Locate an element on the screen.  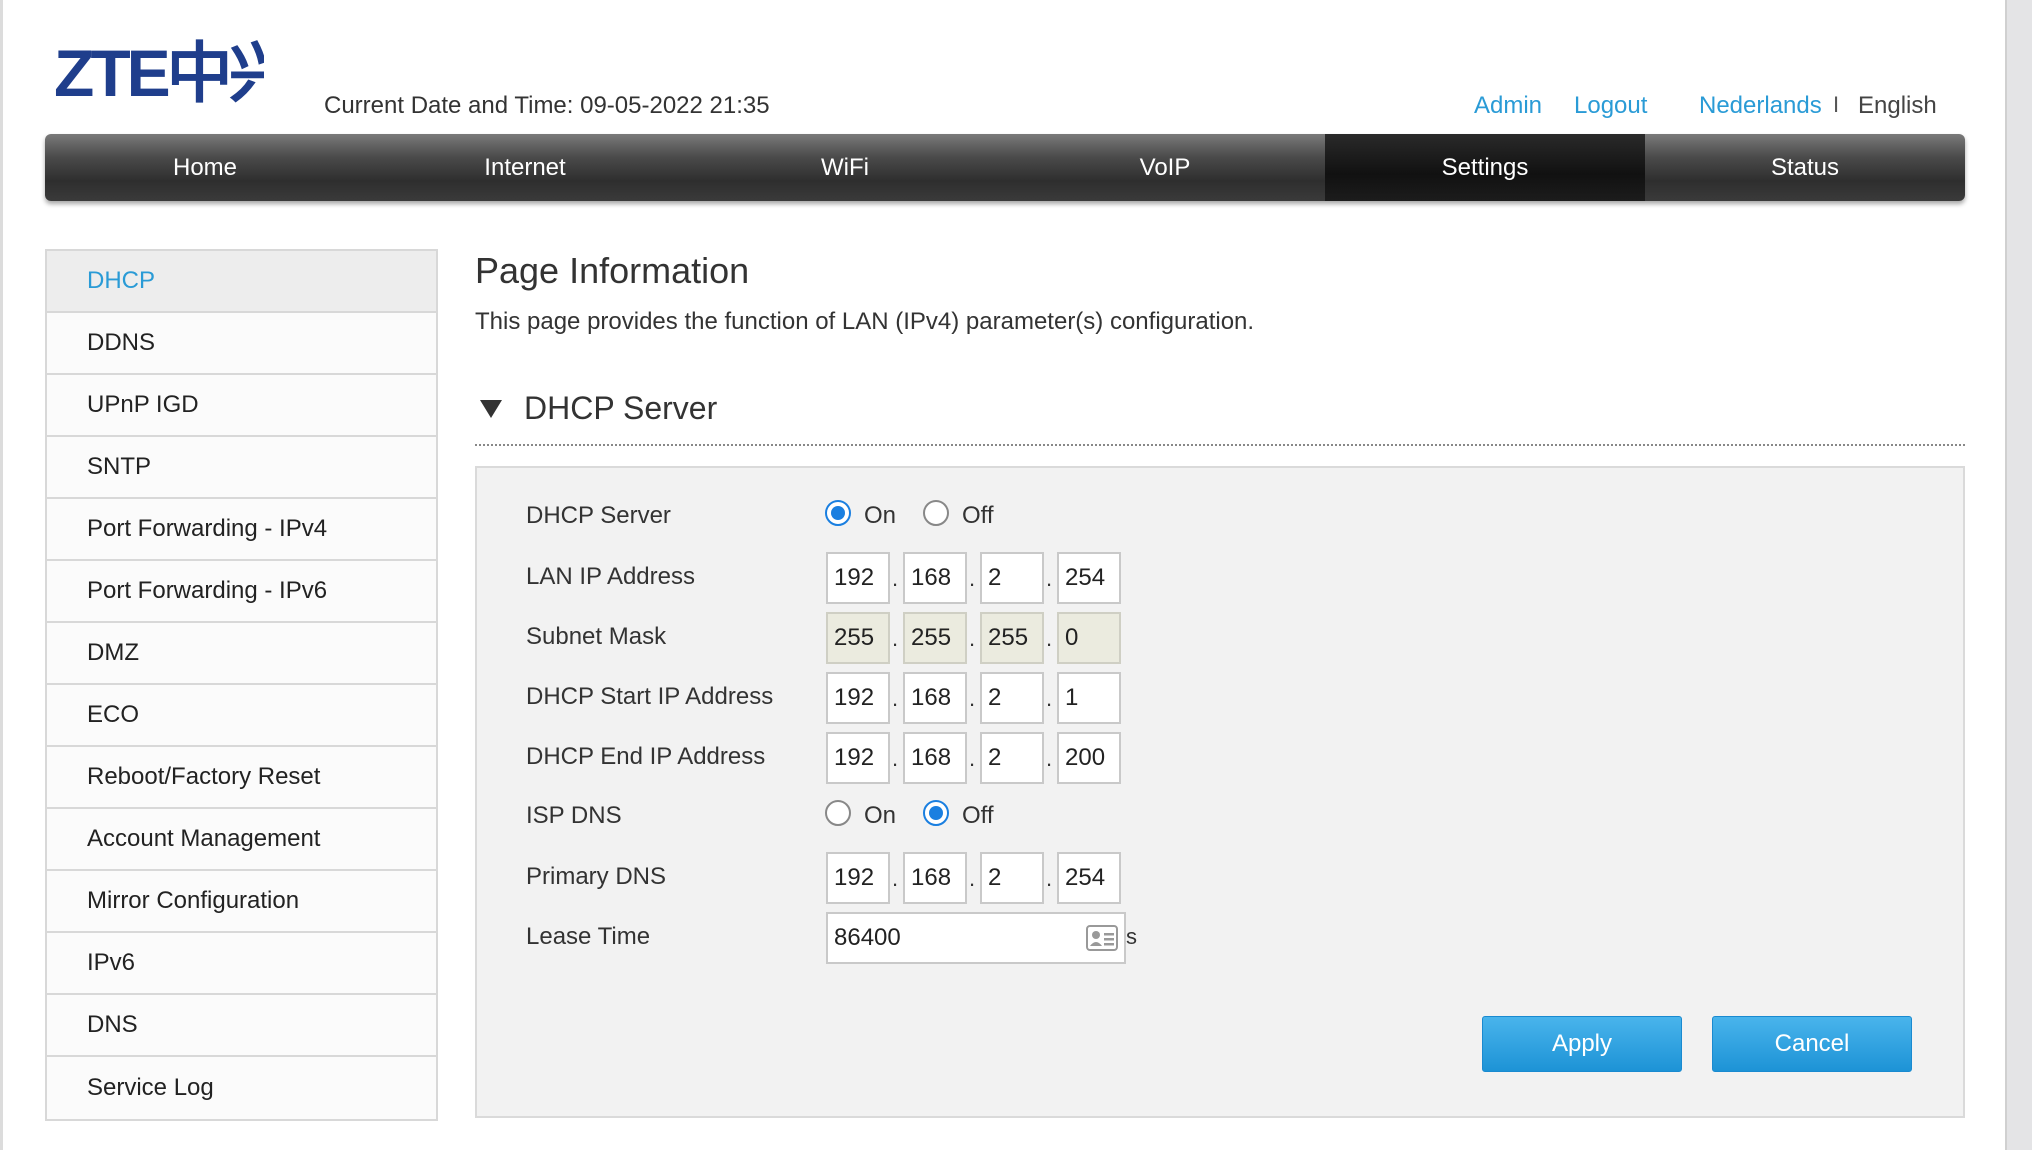
nav-wifi: WiFi is located at coordinates (845, 167).